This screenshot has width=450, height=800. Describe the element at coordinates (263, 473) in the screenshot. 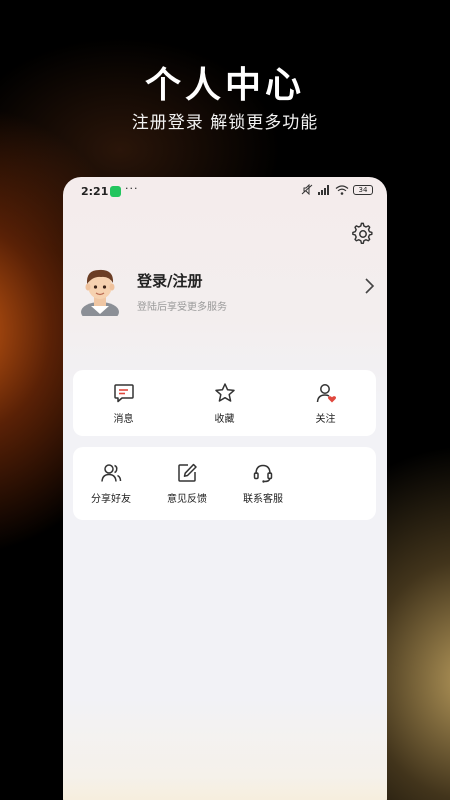

I see `headset-icon` at that location.